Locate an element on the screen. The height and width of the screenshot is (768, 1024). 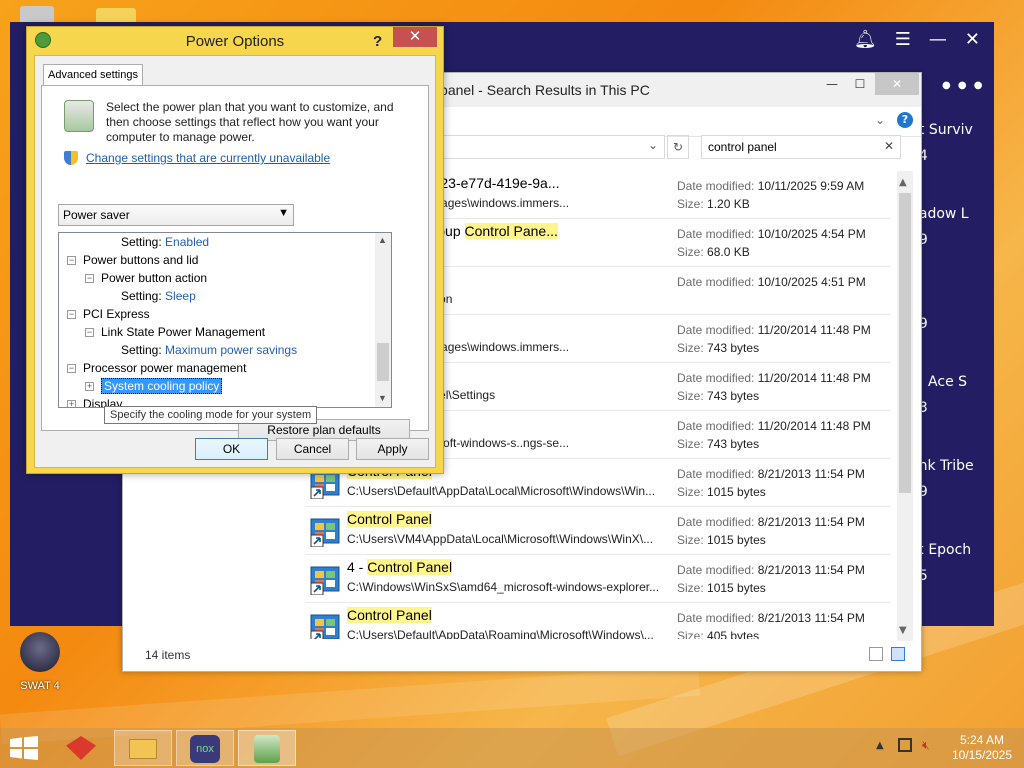
close-icon: ✕ is located at coordinates (972, 39).